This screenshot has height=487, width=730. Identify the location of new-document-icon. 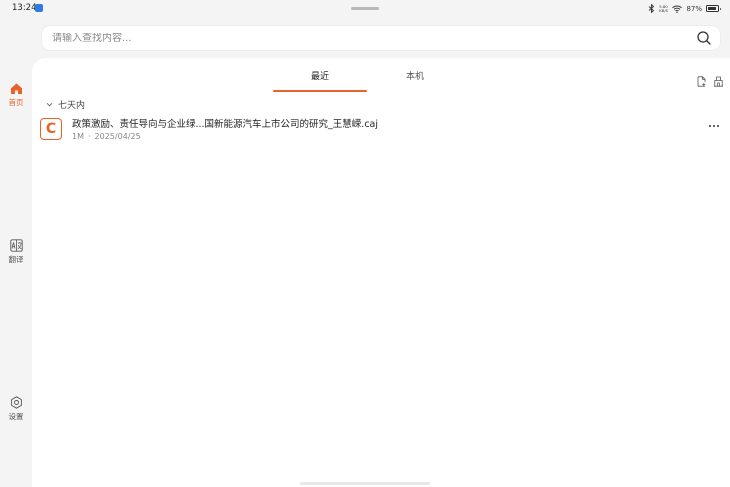
(701, 81).